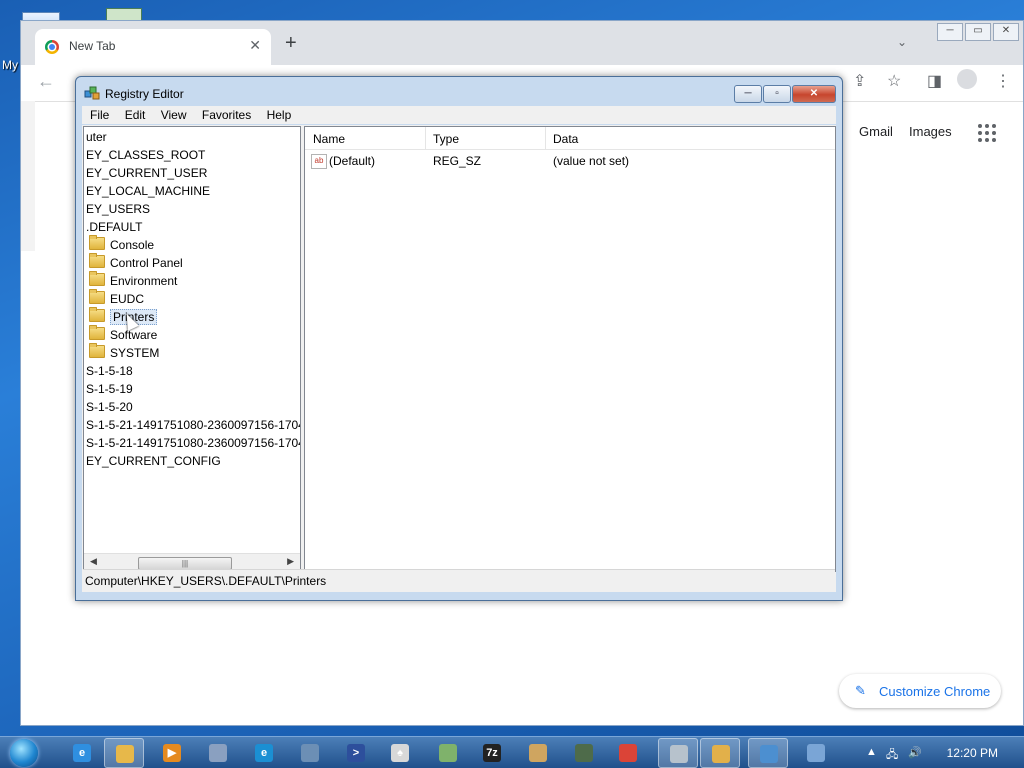 This screenshot has height=768, width=1024. What do you see at coordinates (134, 335) in the screenshot?
I see `tree-node-label: Software` at bounding box center [134, 335].